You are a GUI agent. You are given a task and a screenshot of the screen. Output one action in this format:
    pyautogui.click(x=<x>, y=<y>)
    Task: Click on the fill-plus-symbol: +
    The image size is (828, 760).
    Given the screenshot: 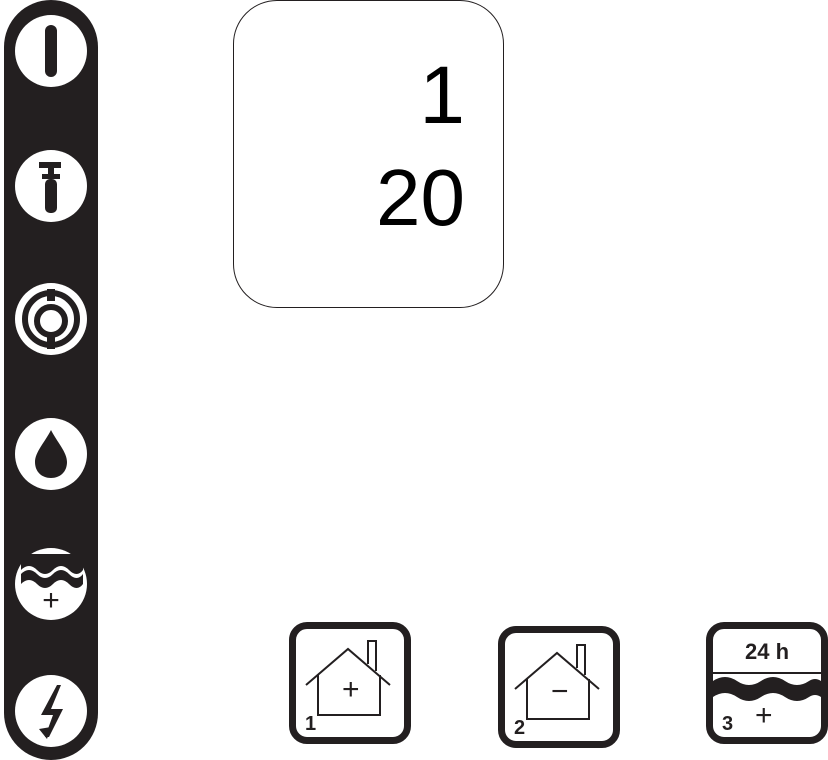 What is the action you would take?
    pyautogui.click(x=51, y=600)
    